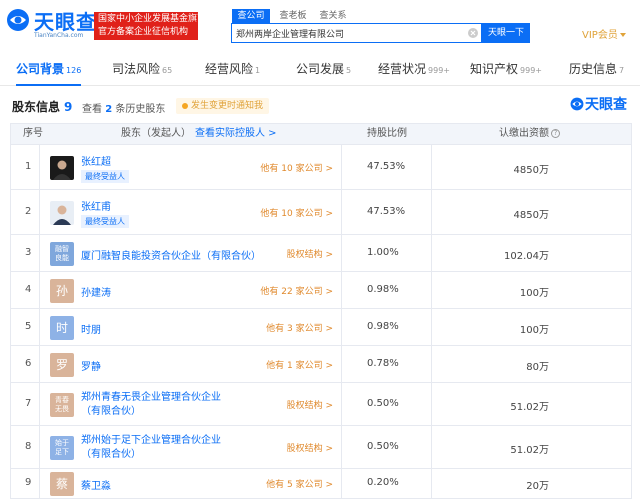 The width and height of the screenshot is (640, 503). What do you see at coordinates (236, 133) in the screenshot?
I see `view-controller-link: 查看实际控股人 >` at bounding box center [236, 133].